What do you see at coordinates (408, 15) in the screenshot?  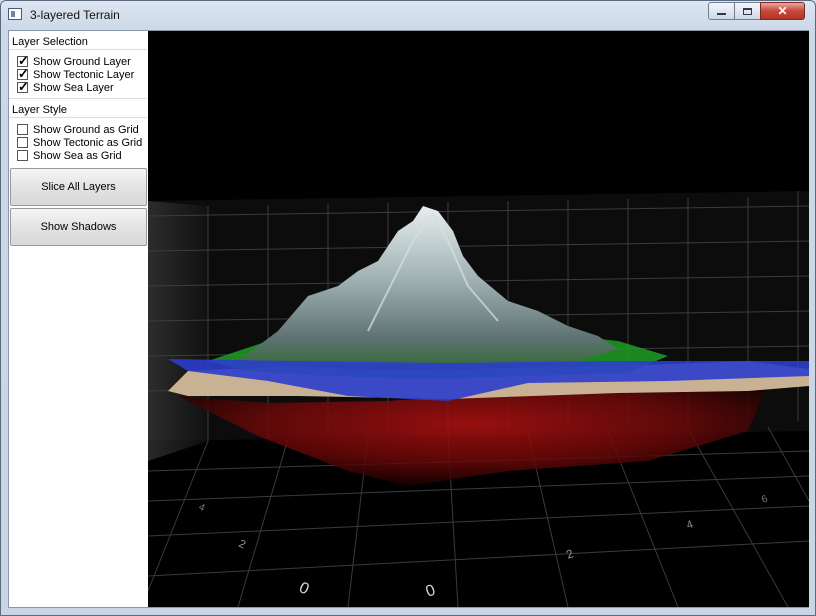 I see `title-bar: 3-layered Terrain ✕` at bounding box center [408, 15].